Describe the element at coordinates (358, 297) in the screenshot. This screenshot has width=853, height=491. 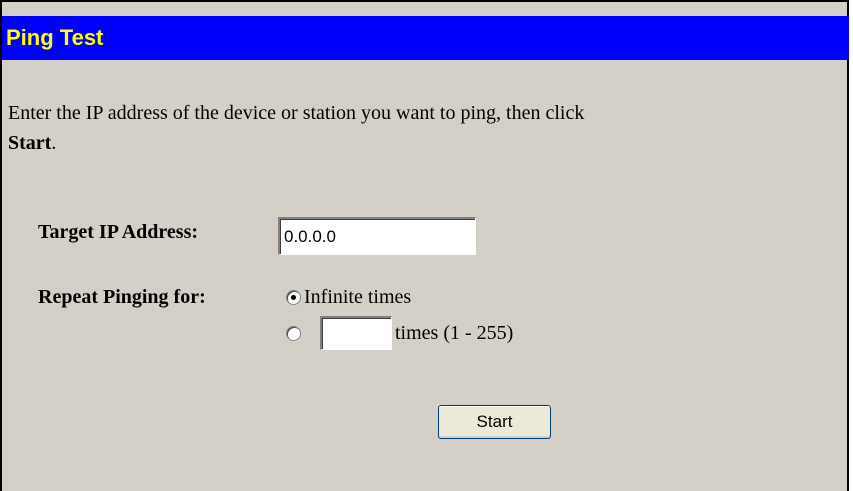
I see `infinite-times-label: Infinite times` at that location.